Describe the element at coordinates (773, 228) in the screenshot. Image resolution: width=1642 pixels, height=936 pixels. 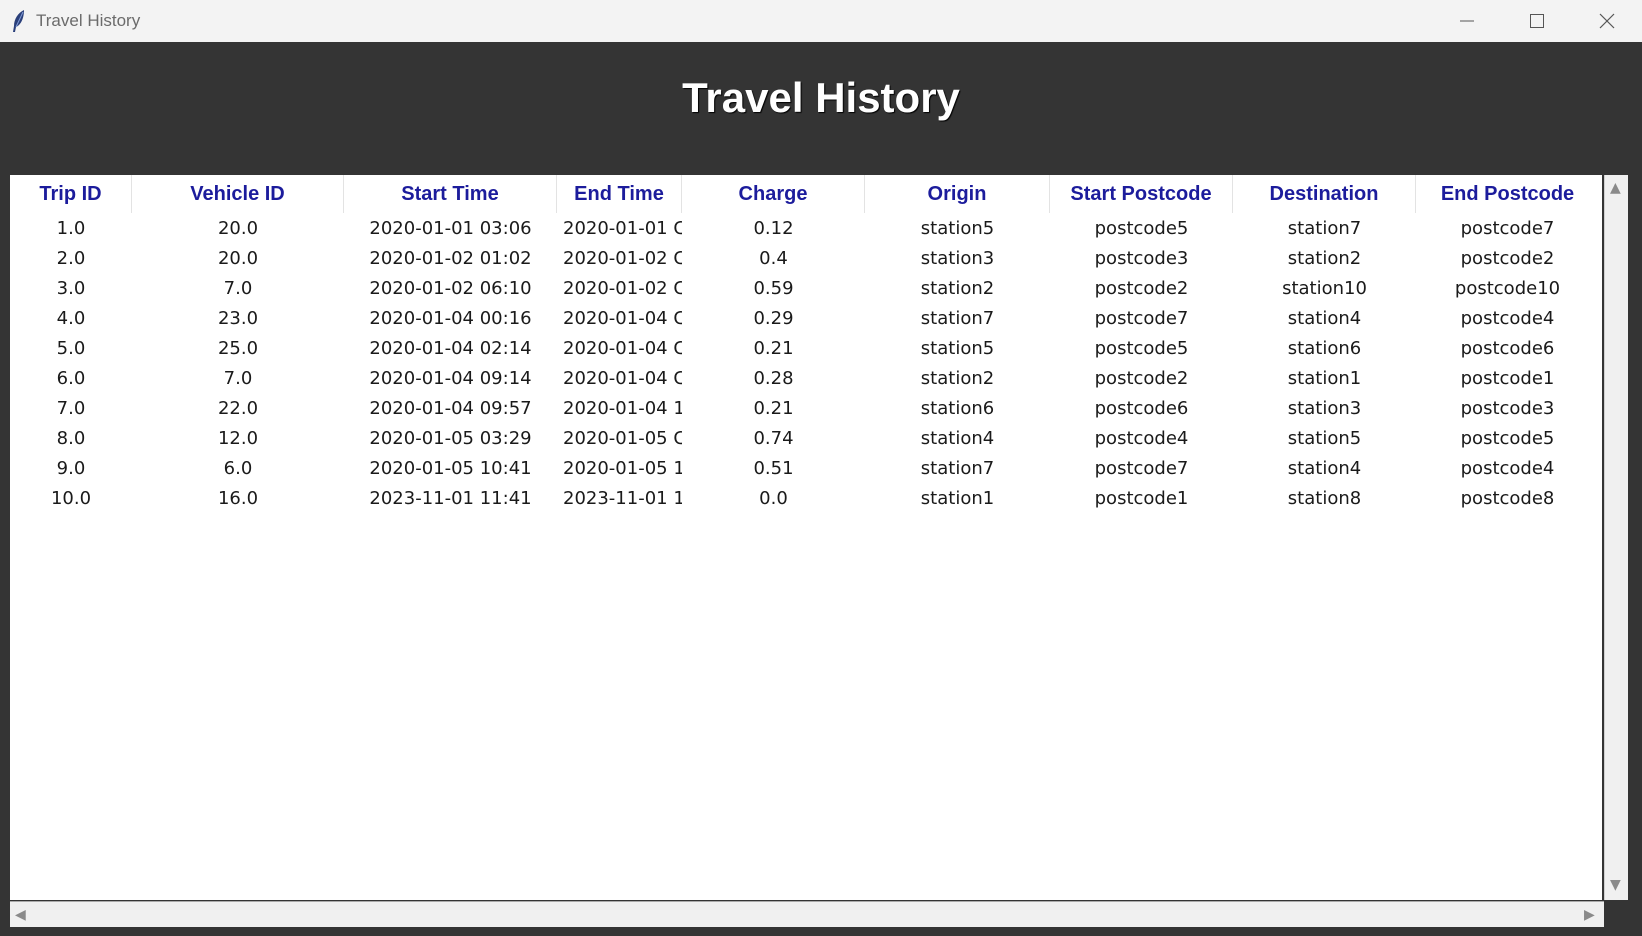
I see `table-cell: 0.12` at that location.